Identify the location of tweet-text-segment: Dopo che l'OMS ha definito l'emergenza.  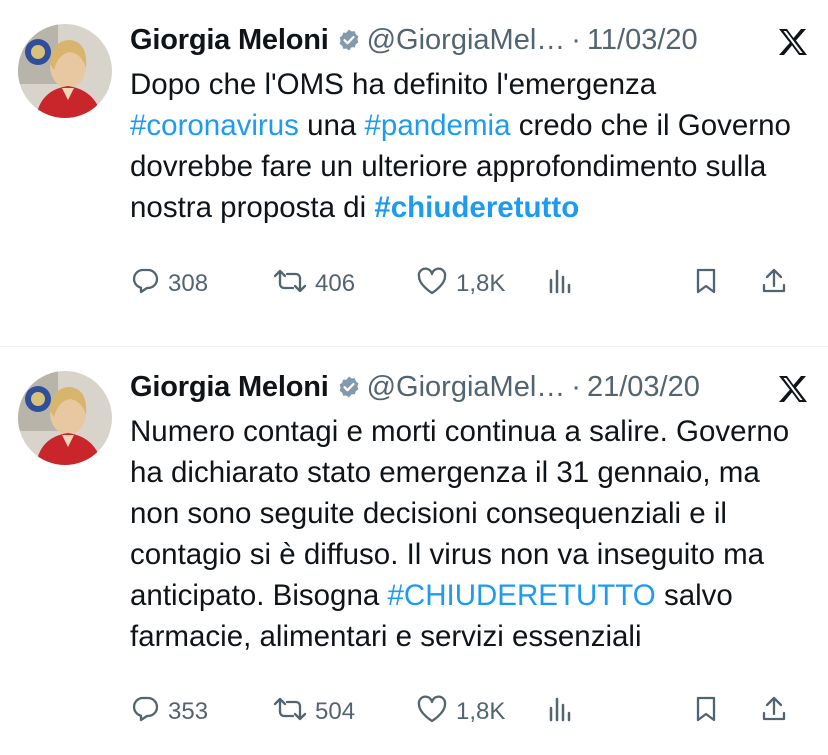
(393, 84).